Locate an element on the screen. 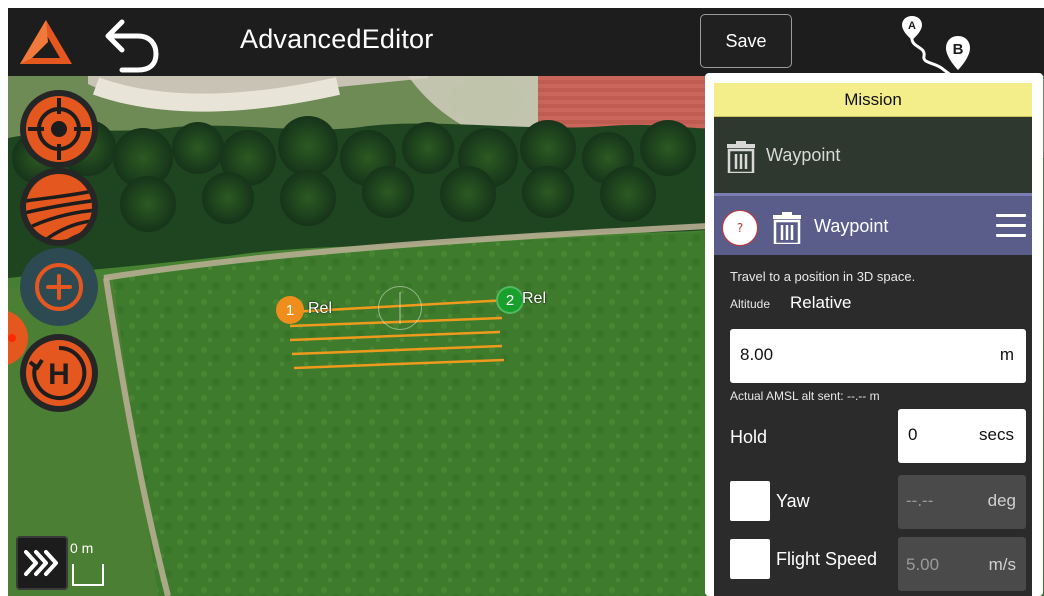  add-waypoint-button is located at coordinates (59, 287).